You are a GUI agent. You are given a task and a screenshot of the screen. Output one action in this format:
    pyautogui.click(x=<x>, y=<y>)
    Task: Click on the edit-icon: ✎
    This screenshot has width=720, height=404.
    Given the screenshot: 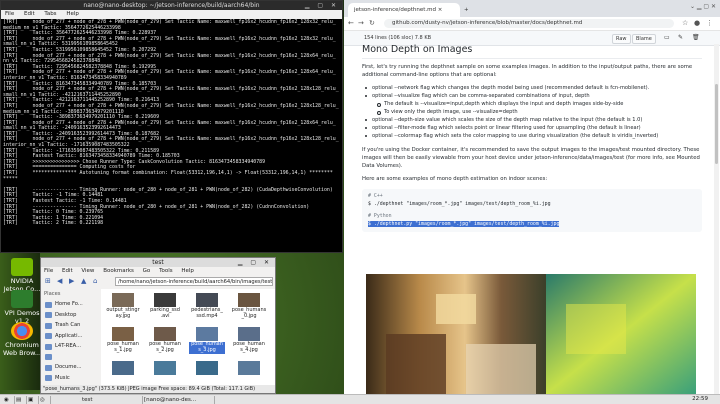 What is the action you would take?
    pyautogui.click(x=680, y=37)
    